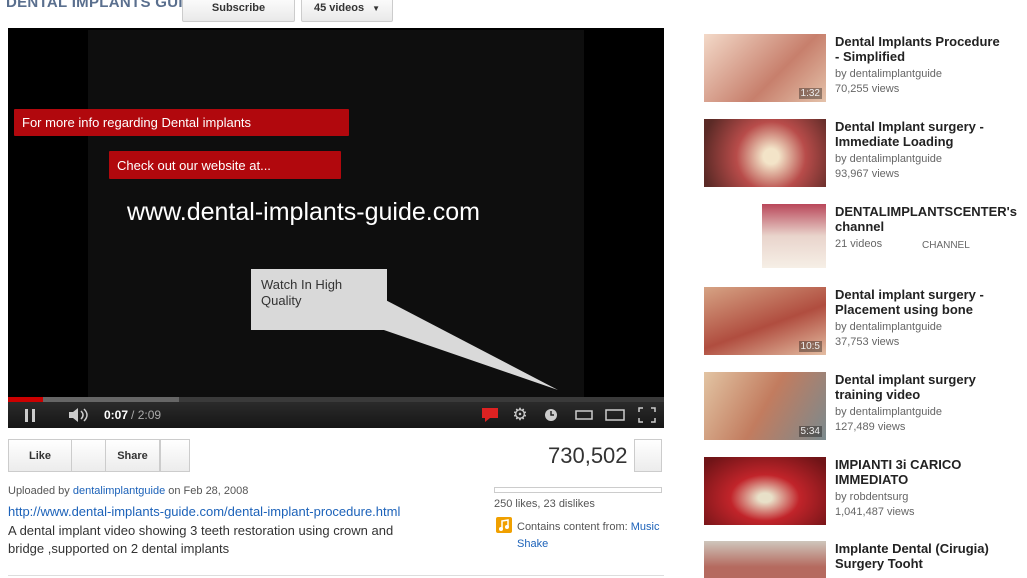  What do you see at coordinates (920, 472) in the screenshot?
I see `related-title: IMPIANTI 3i CARICO IMMEDIATO` at bounding box center [920, 472].